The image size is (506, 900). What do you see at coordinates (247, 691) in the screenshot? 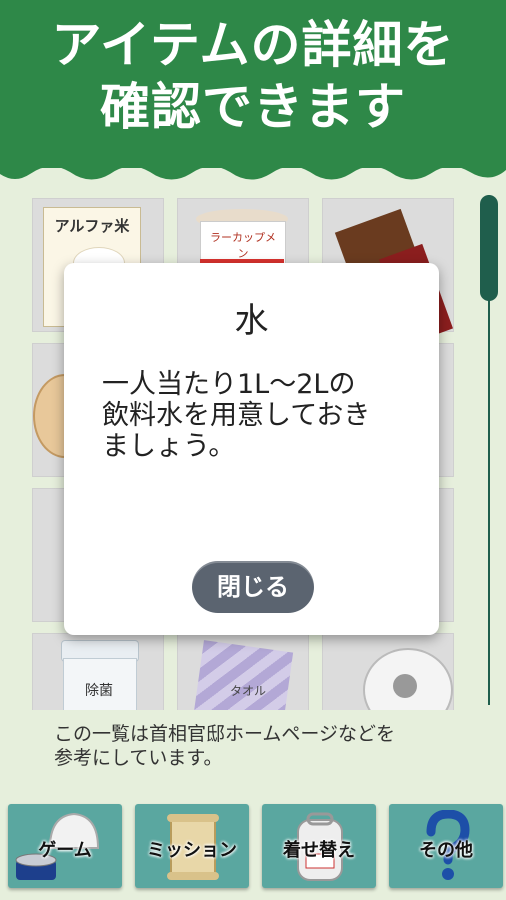
I see `towel-label: タオル` at bounding box center [247, 691].